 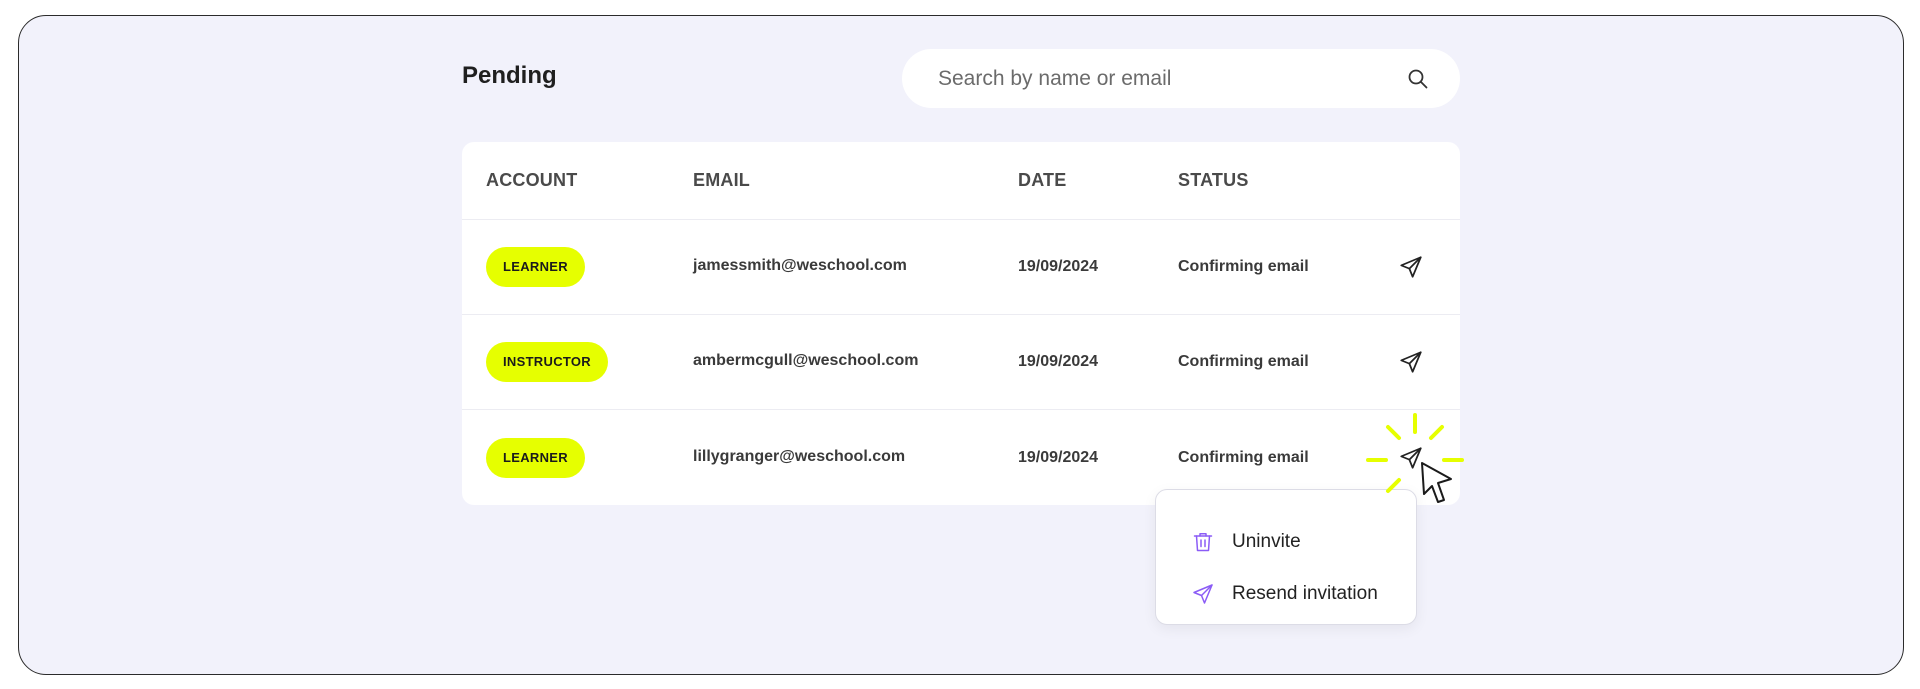 What do you see at coordinates (532, 180) in the screenshot?
I see `header-account: ACCOUNT` at bounding box center [532, 180].